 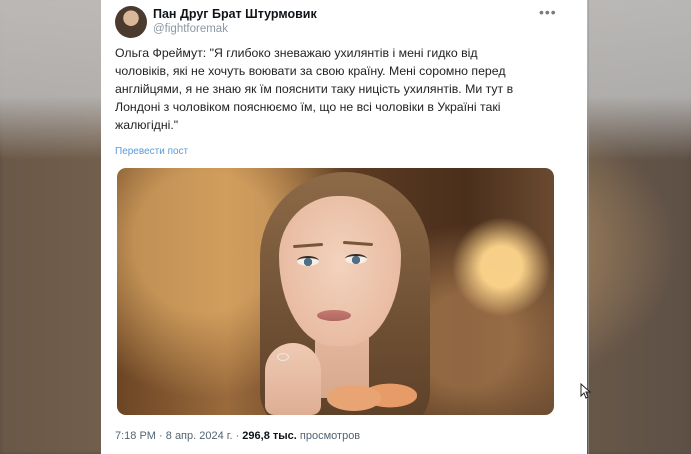 What do you see at coordinates (190, 29) in the screenshot?
I see `author-handle: @fightforemak` at bounding box center [190, 29].